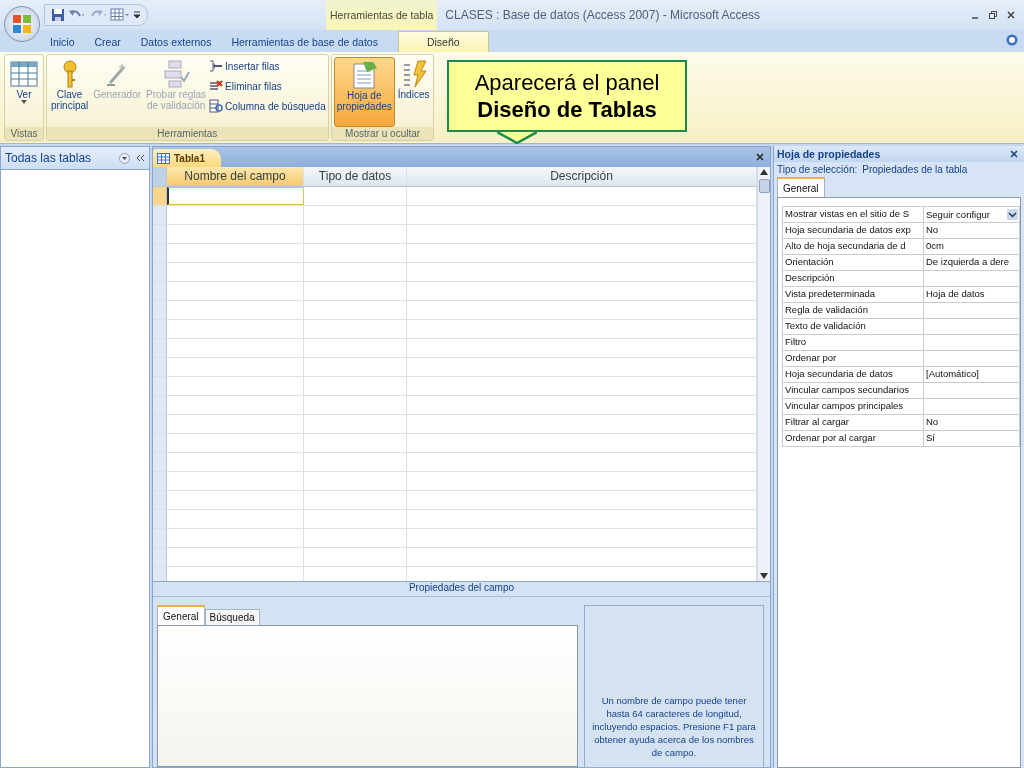 The height and width of the screenshot is (768, 1024). I want to click on property-value: De izquierda a dere, so click(972, 262).